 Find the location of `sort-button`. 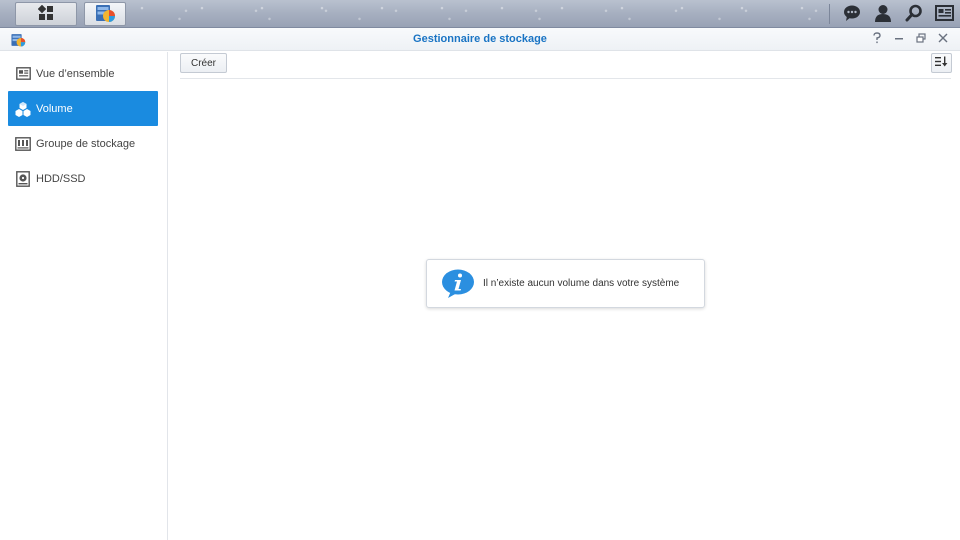

sort-button is located at coordinates (941, 63).